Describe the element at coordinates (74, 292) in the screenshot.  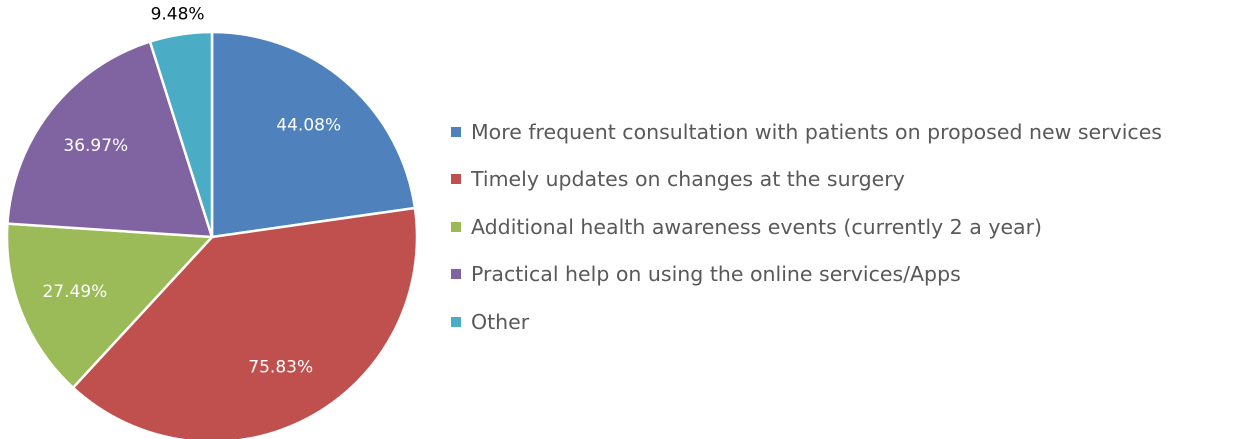
I see `data-label-health-events: 27.49%` at that location.